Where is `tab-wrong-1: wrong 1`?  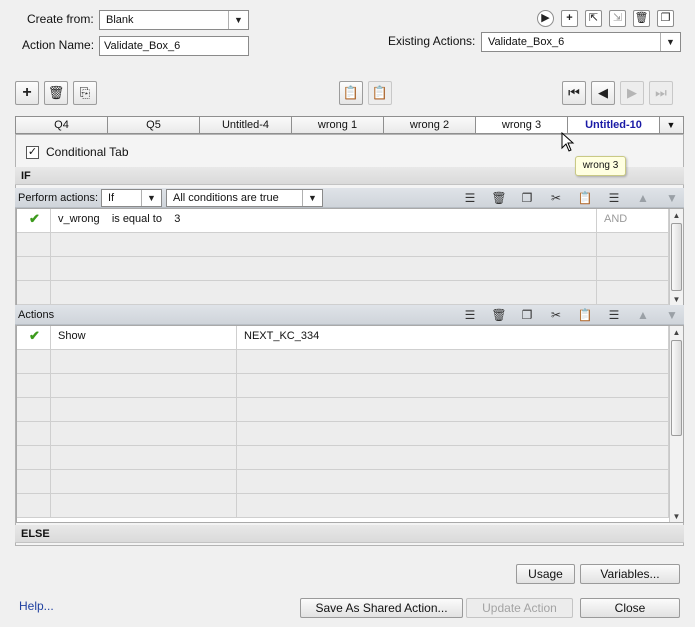
tab-wrong-1: wrong 1 is located at coordinates (338, 125).